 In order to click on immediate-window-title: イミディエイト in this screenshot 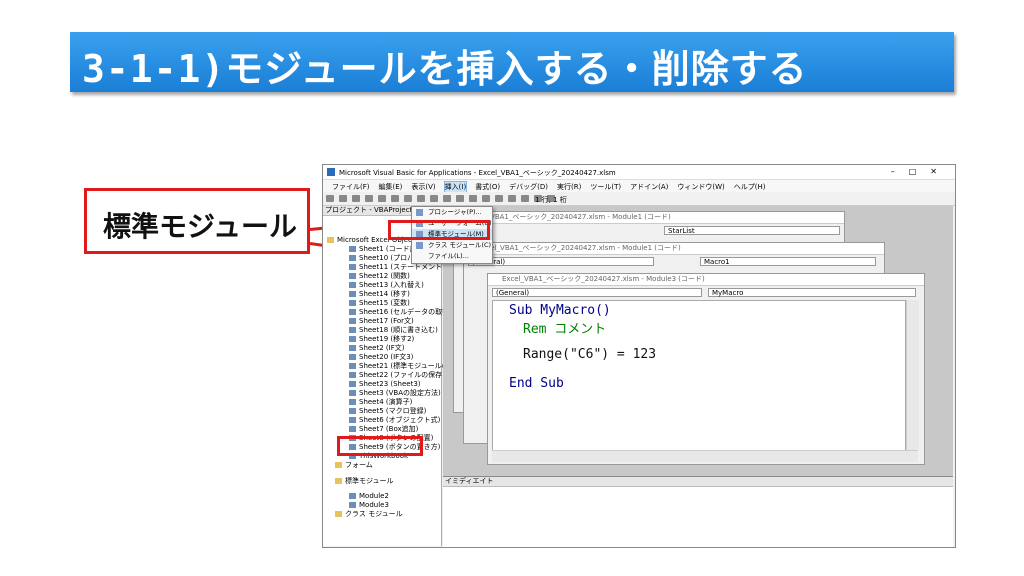, I will do `click(698, 482)`.